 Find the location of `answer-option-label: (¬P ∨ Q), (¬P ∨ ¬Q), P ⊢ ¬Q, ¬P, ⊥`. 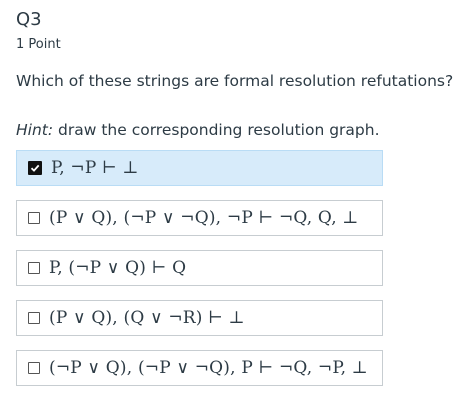

answer-option-label: (¬P ∨ Q), (¬P ∨ ¬Q), P ⊢ ¬Q, ¬P, ⊥ is located at coordinates (208, 368).